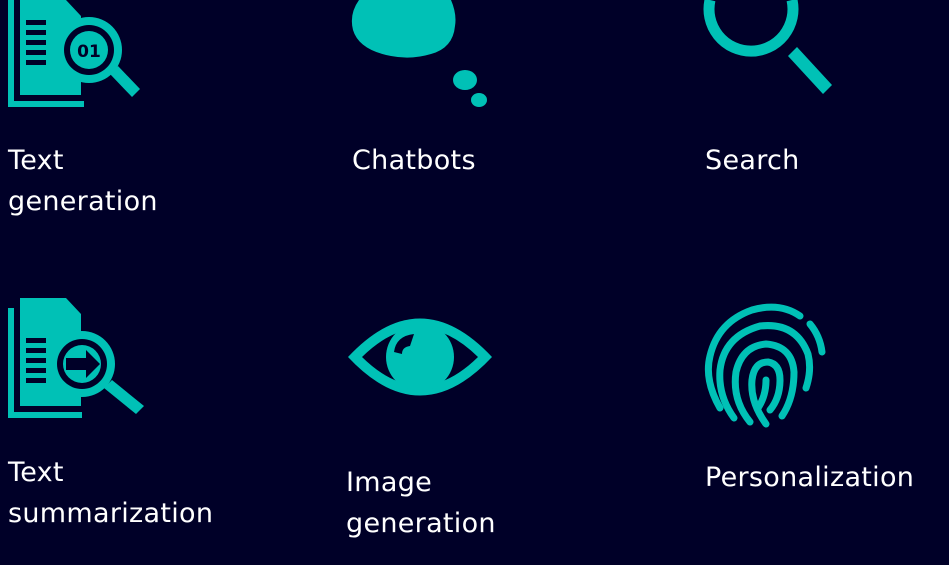 This screenshot has width=949, height=565. I want to click on magnifier-icon, so click(767, 47).